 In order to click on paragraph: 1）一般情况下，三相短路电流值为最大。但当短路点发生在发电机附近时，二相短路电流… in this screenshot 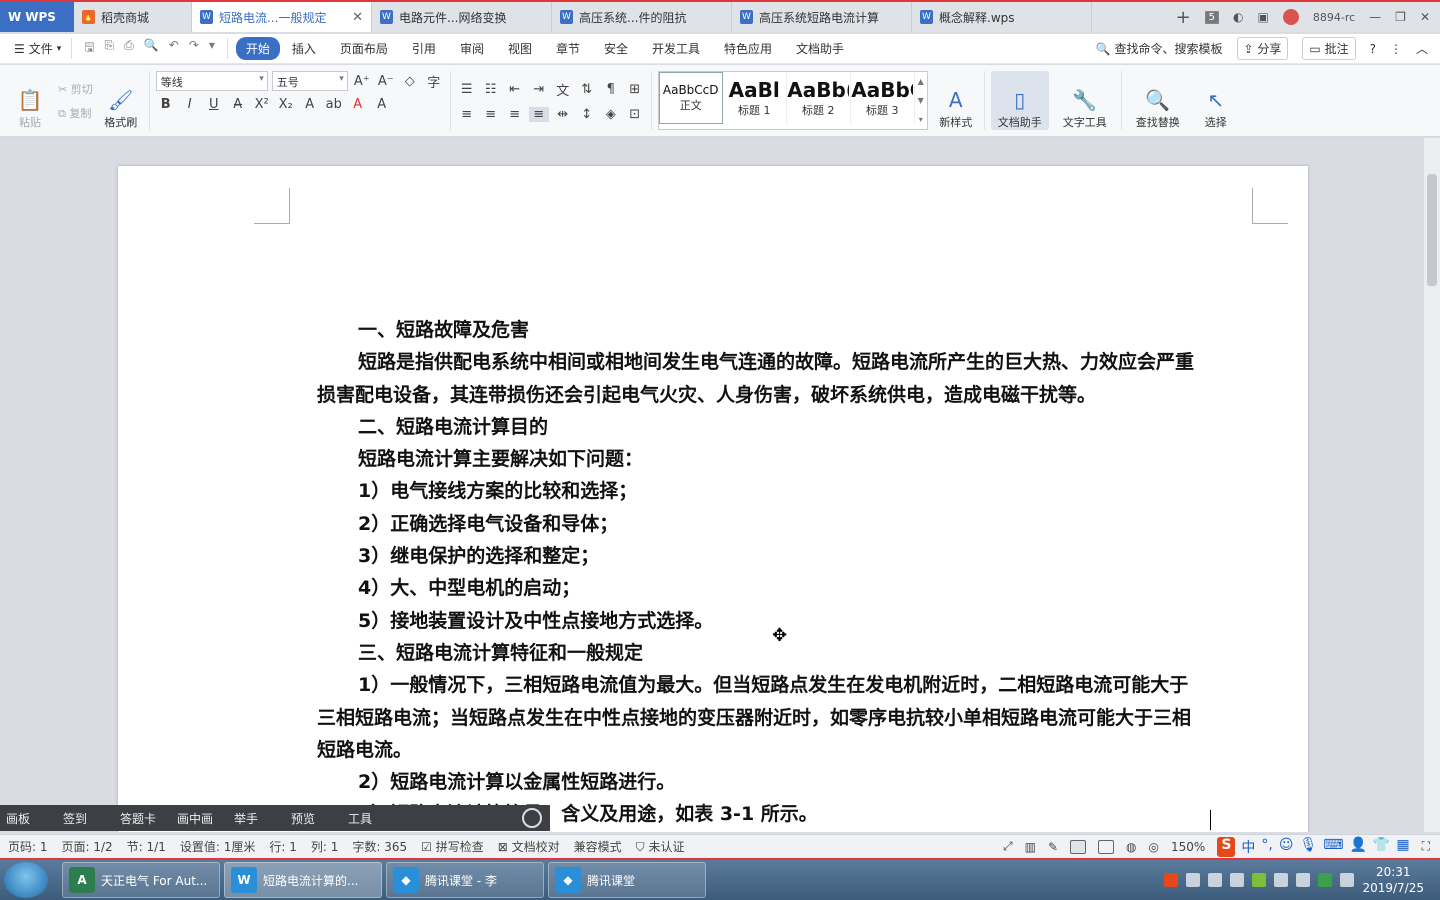, I will do `click(757, 717)`.